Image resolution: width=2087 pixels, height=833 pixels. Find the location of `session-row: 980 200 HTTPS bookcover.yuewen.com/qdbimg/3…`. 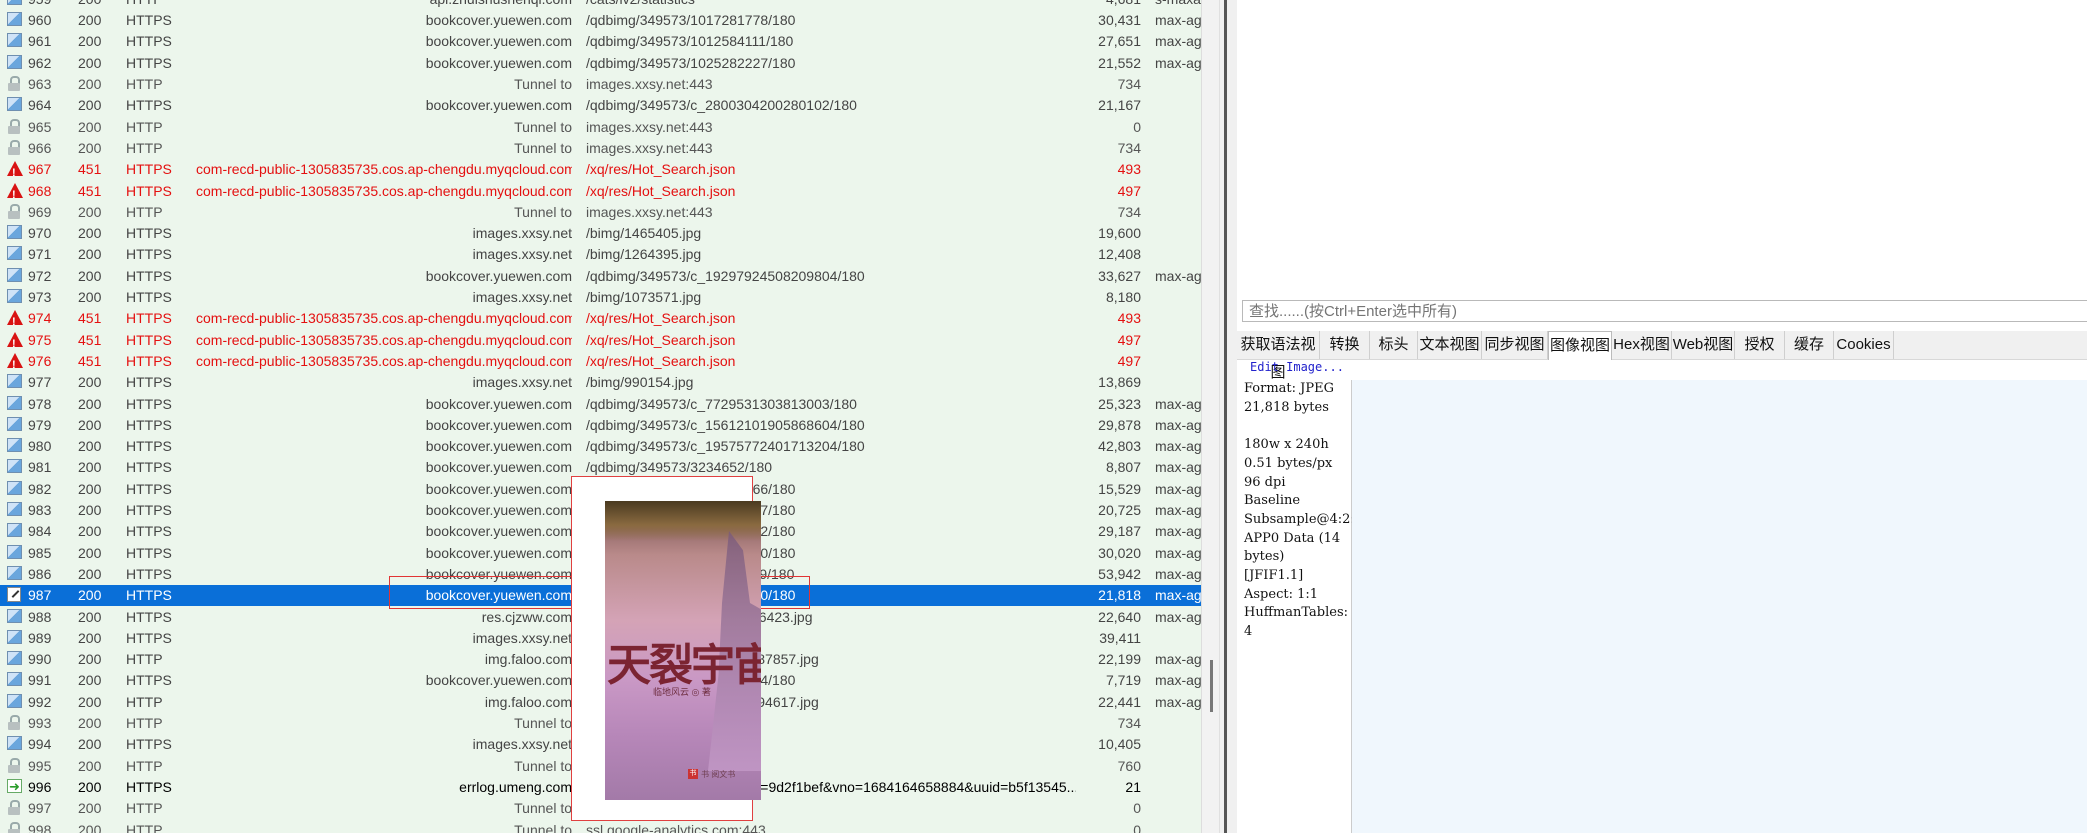

session-row: 980 200 HTTPS bookcover.yuewen.com/qdbimg/3… is located at coordinates (600, 446).